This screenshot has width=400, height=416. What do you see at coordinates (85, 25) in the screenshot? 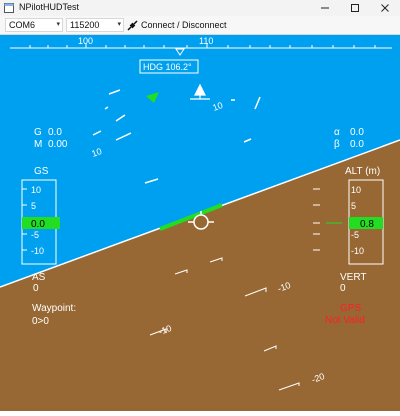
I see `baud-value: 115200` at bounding box center [85, 25].